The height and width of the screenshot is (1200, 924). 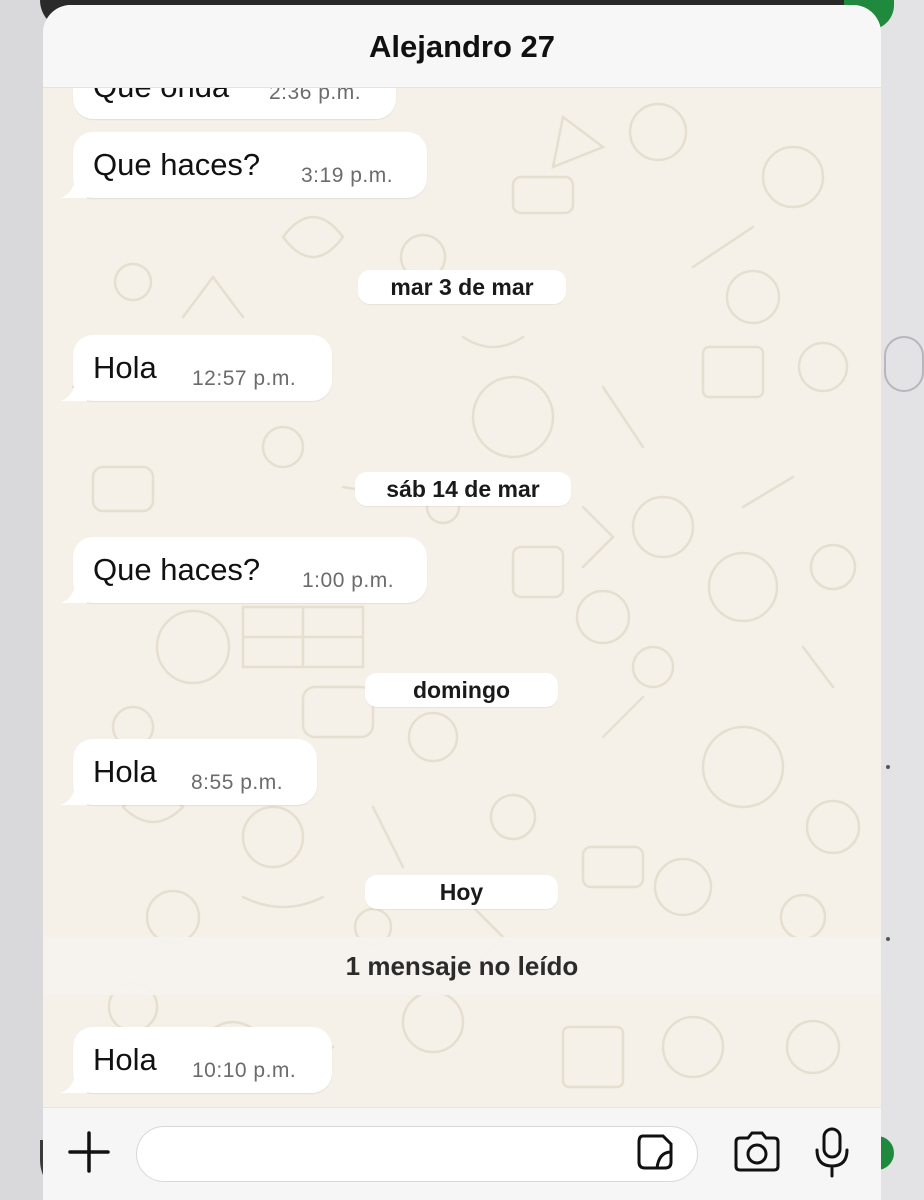 I want to click on incoming-message: Hola 12:57 p.m., so click(x=196, y=368).